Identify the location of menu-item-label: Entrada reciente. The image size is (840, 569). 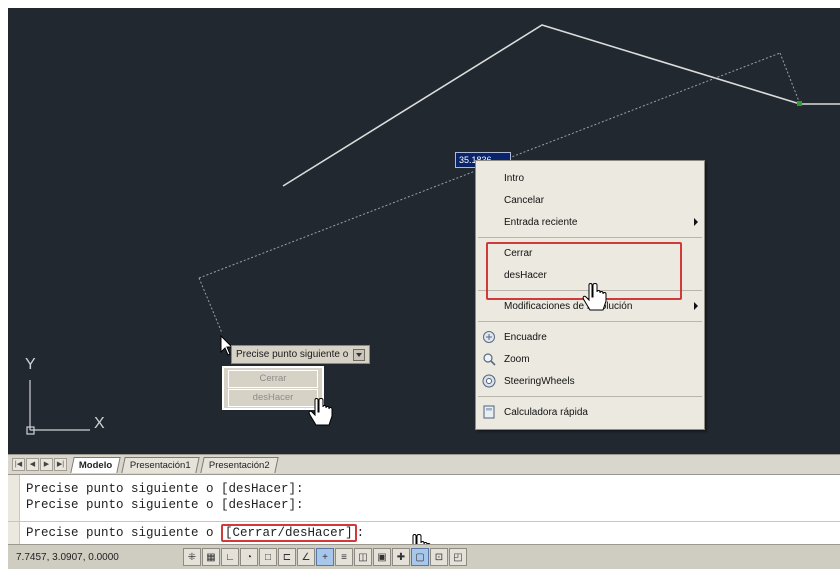
(541, 222).